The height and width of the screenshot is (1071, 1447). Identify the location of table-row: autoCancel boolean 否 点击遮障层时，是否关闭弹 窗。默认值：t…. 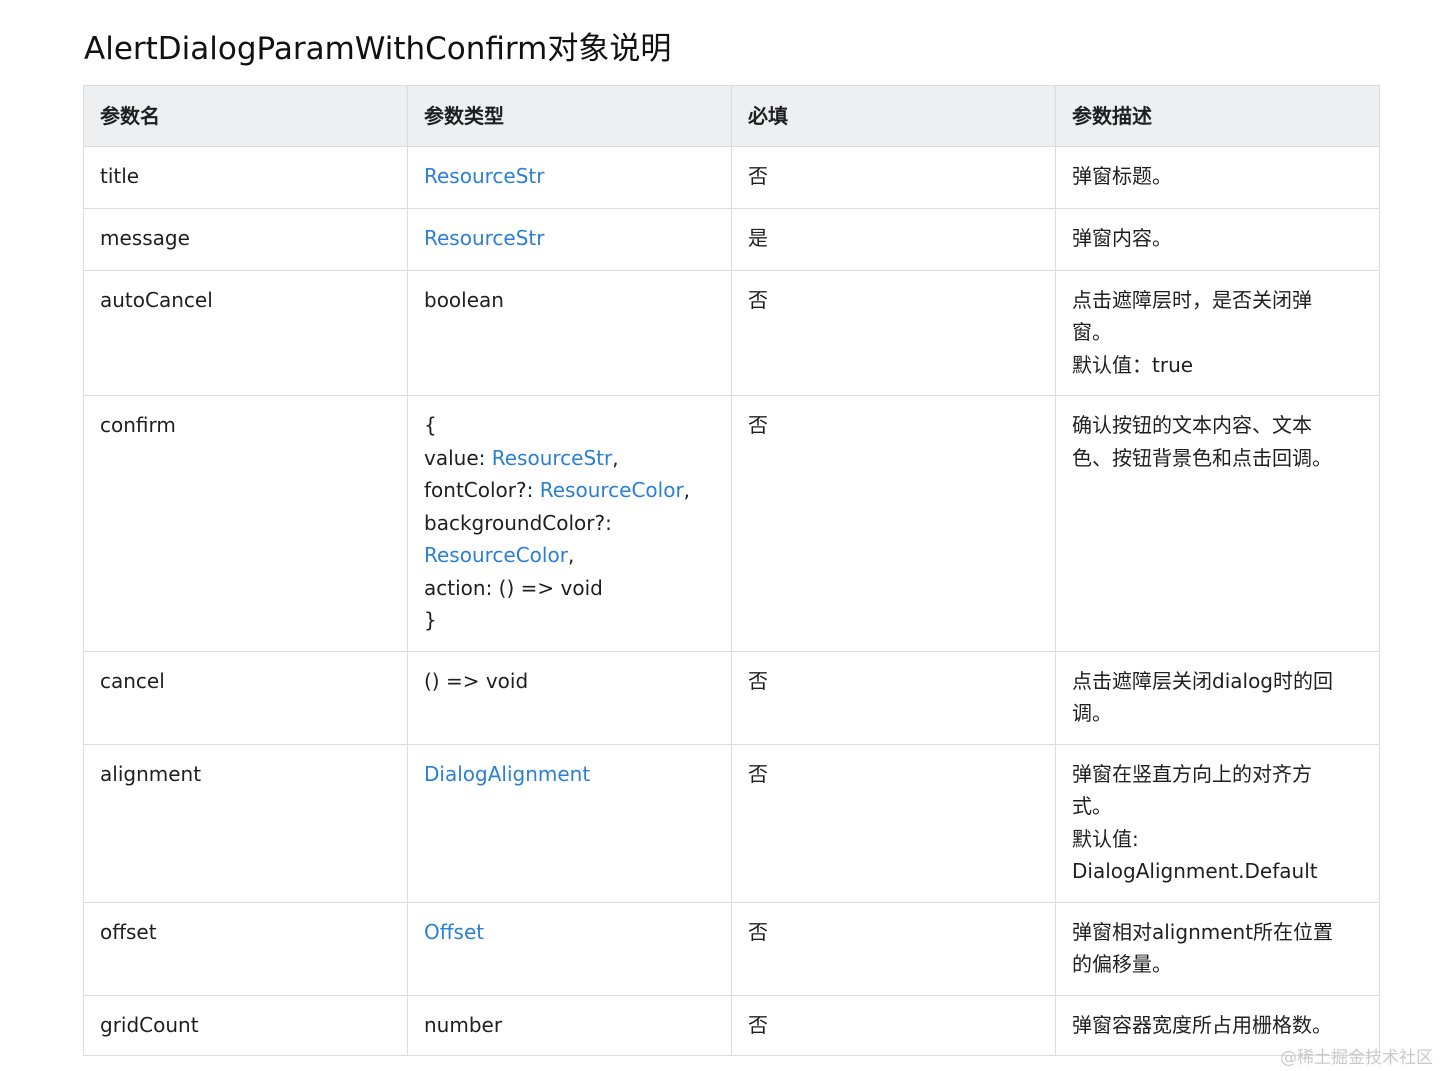
(731, 332).